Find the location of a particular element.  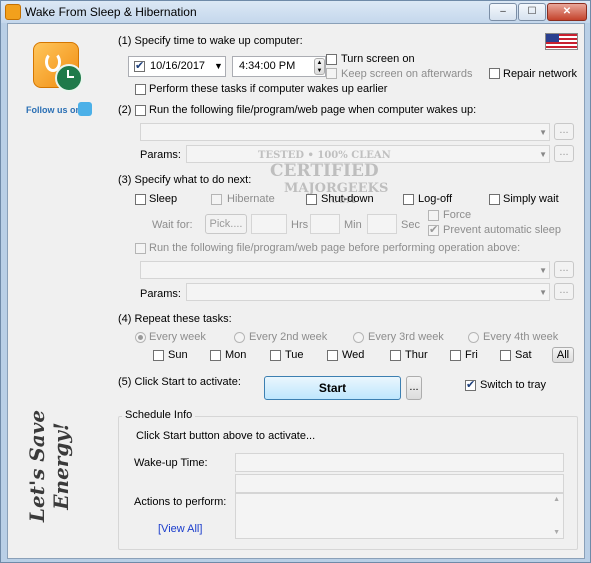

actions-list: ▲ ▼ is located at coordinates (399, 516).